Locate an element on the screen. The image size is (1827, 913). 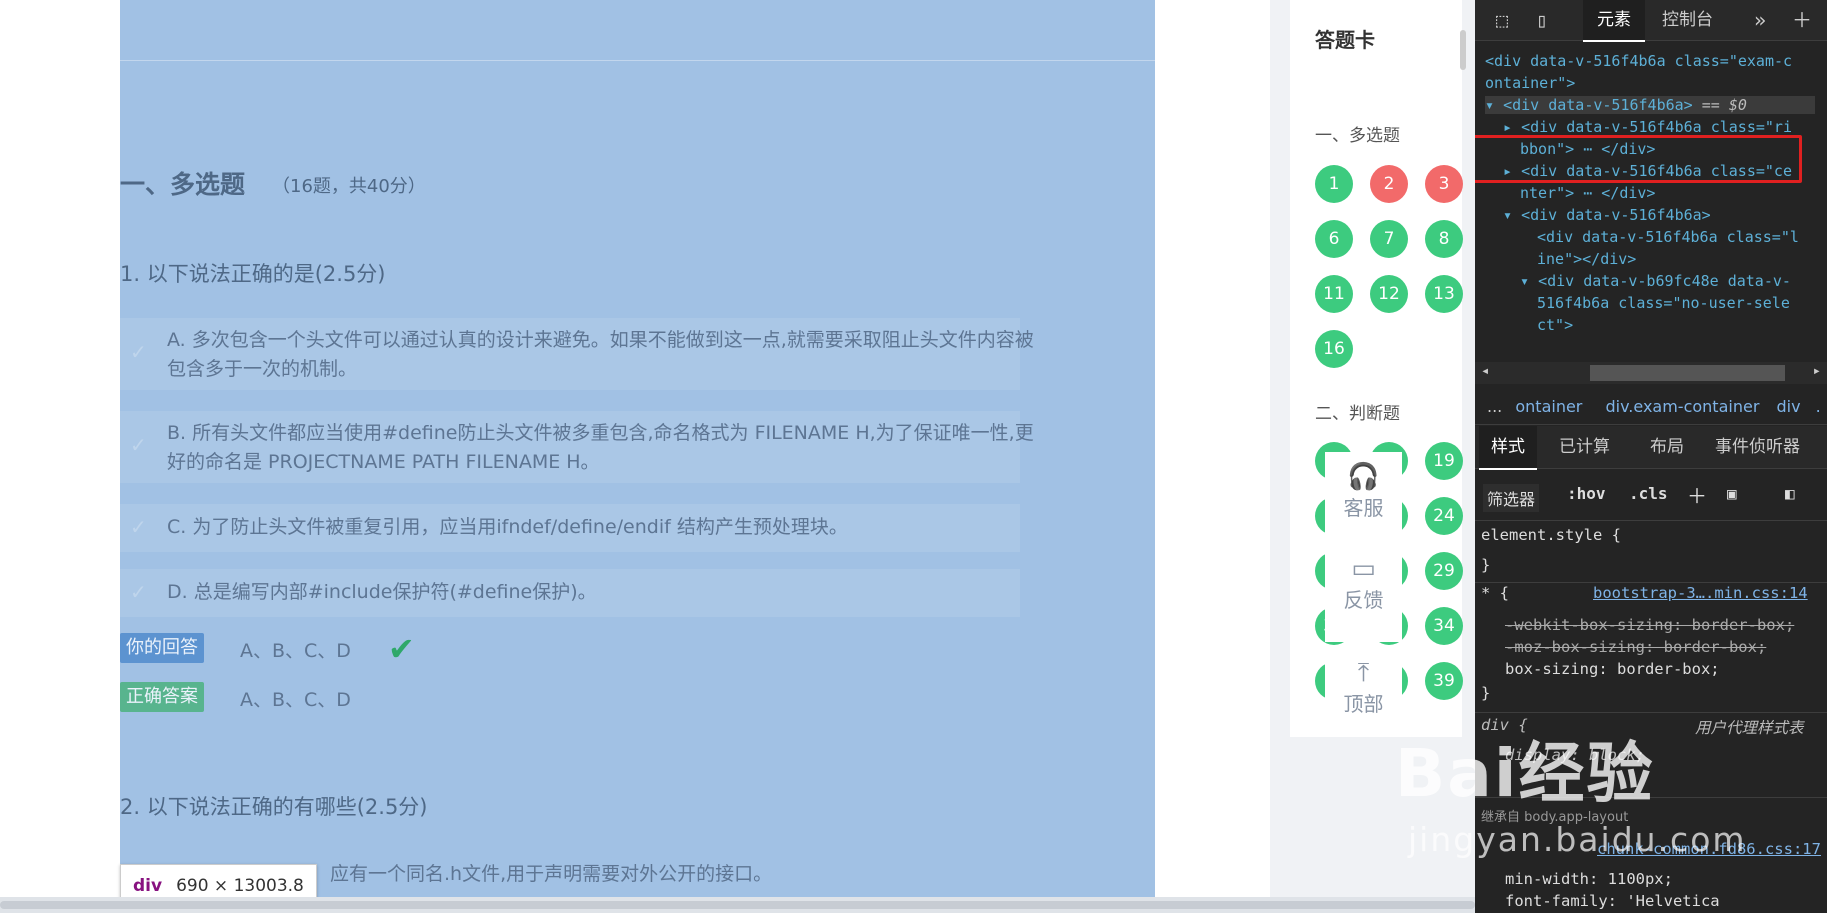
your-answer-badge: 你的回答 is located at coordinates (162, 648).